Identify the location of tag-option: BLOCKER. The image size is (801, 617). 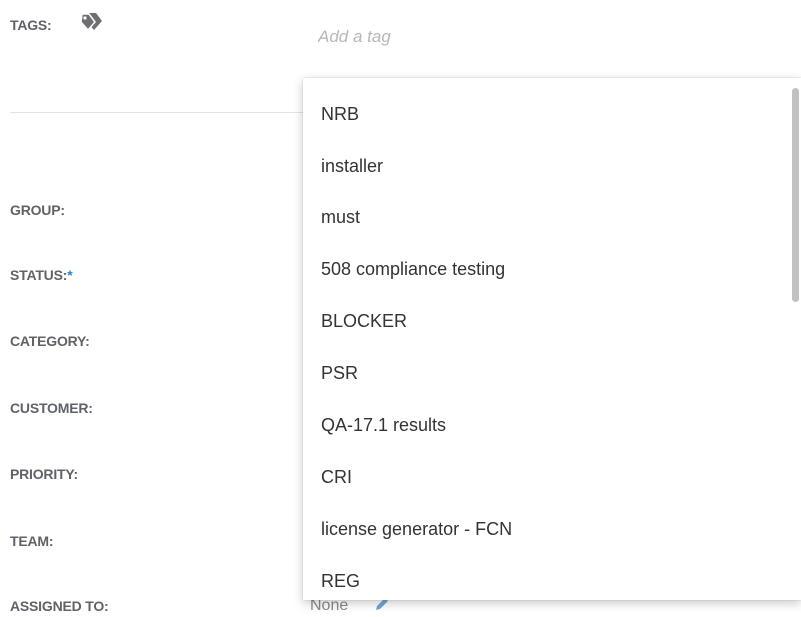
(364, 321).